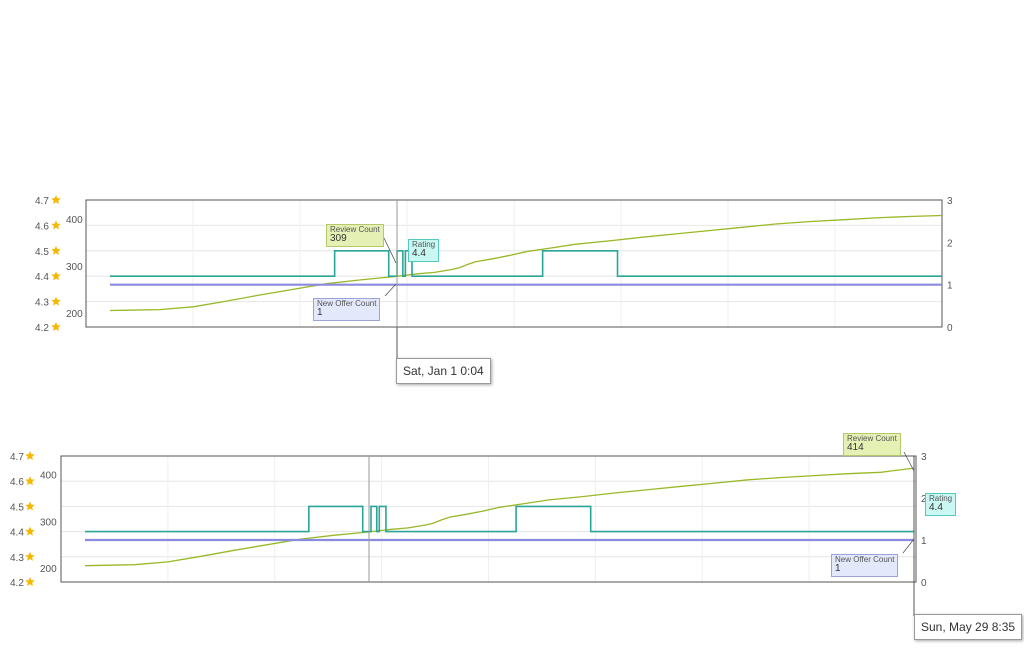 The width and height of the screenshot is (1024, 651). What do you see at coordinates (338, 239) in the screenshot?
I see `tooltip-value: 309` at bounding box center [338, 239].